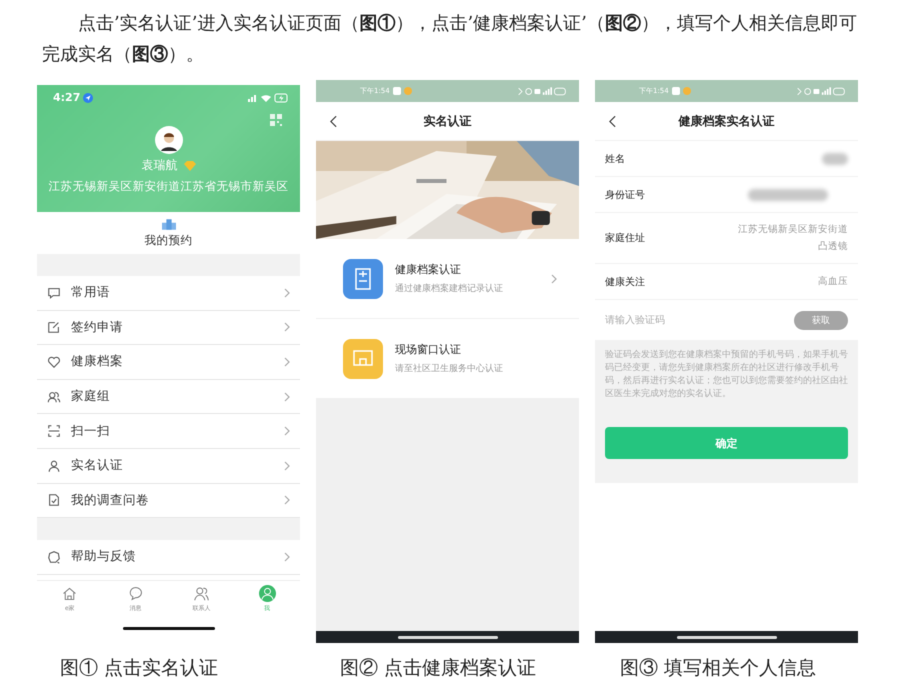 This screenshot has width=901, height=691. Describe the element at coordinates (168, 362) in the screenshot. I see `menu-item: 健康档案` at that location.